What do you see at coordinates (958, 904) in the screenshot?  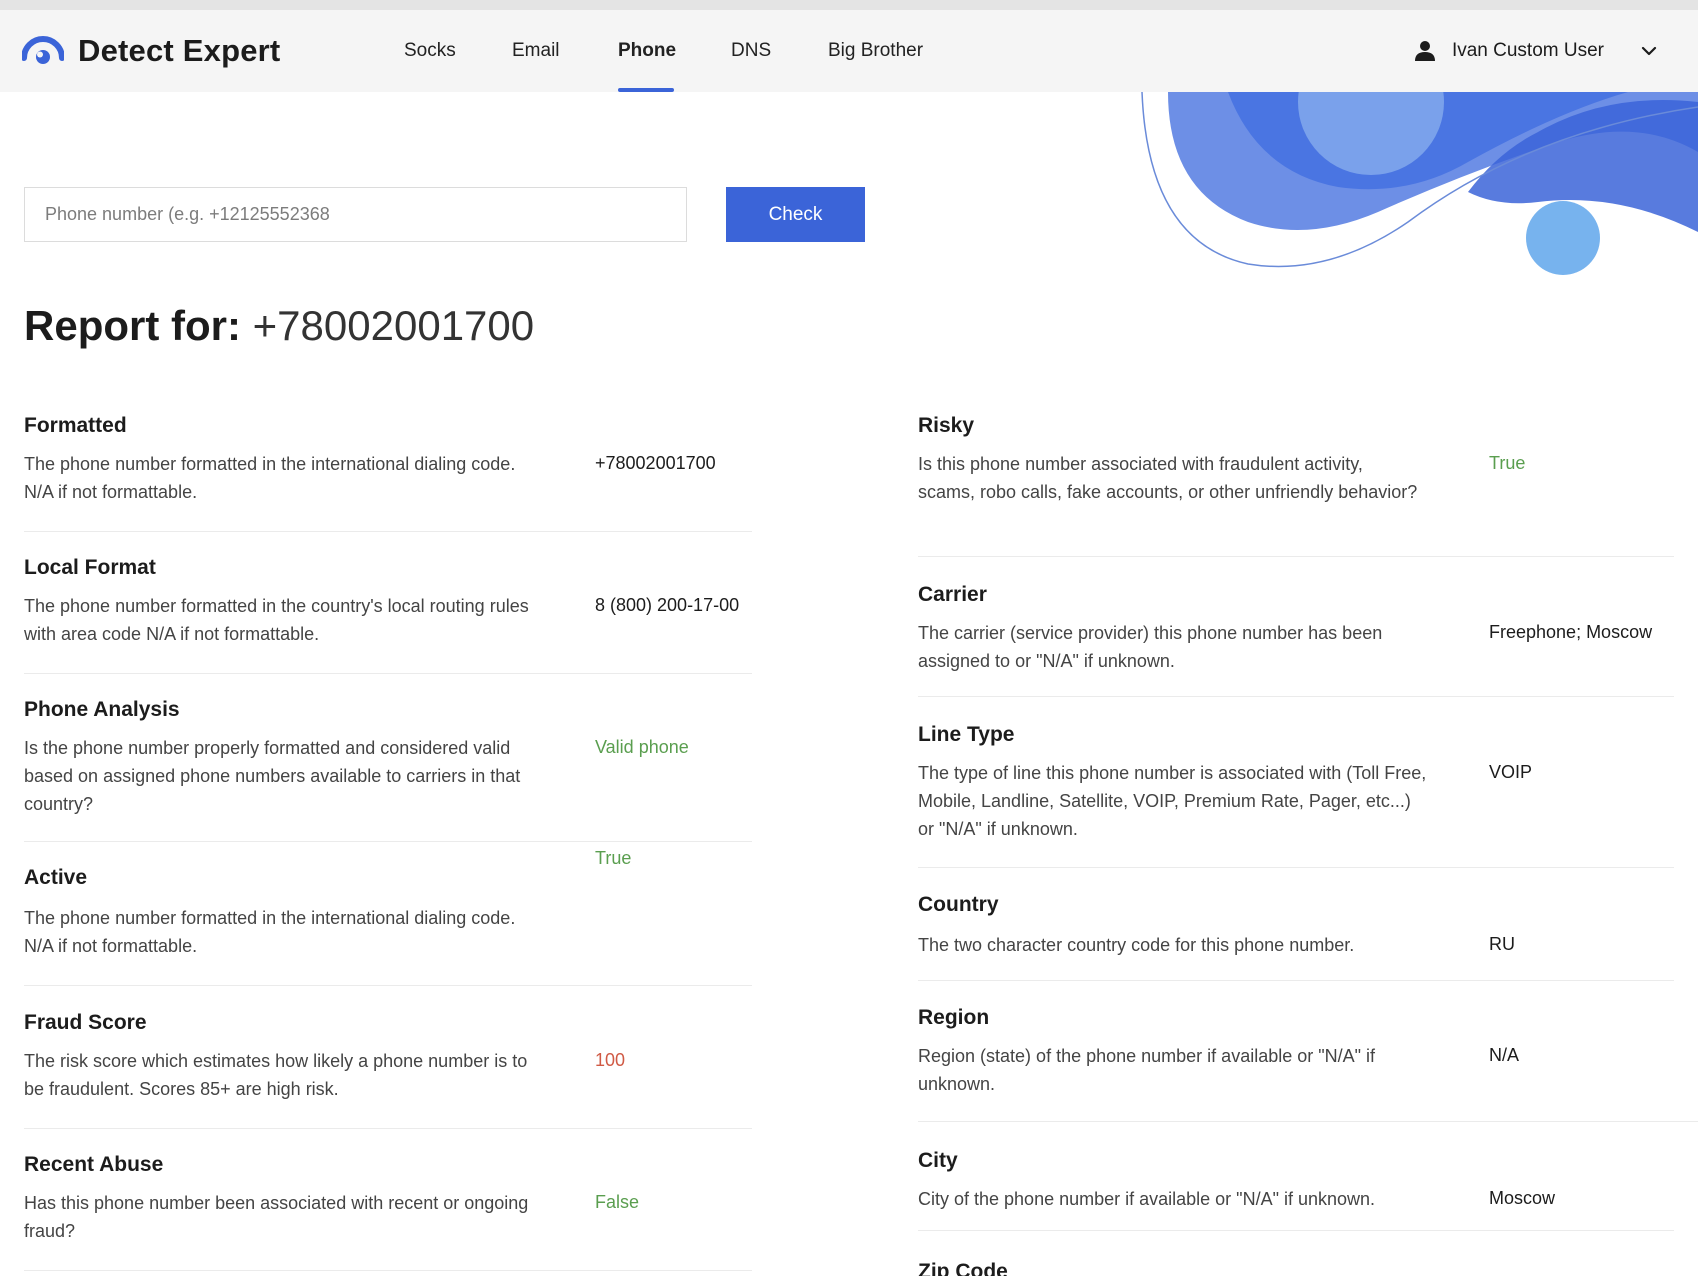 I see `field-title: Country` at bounding box center [958, 904].